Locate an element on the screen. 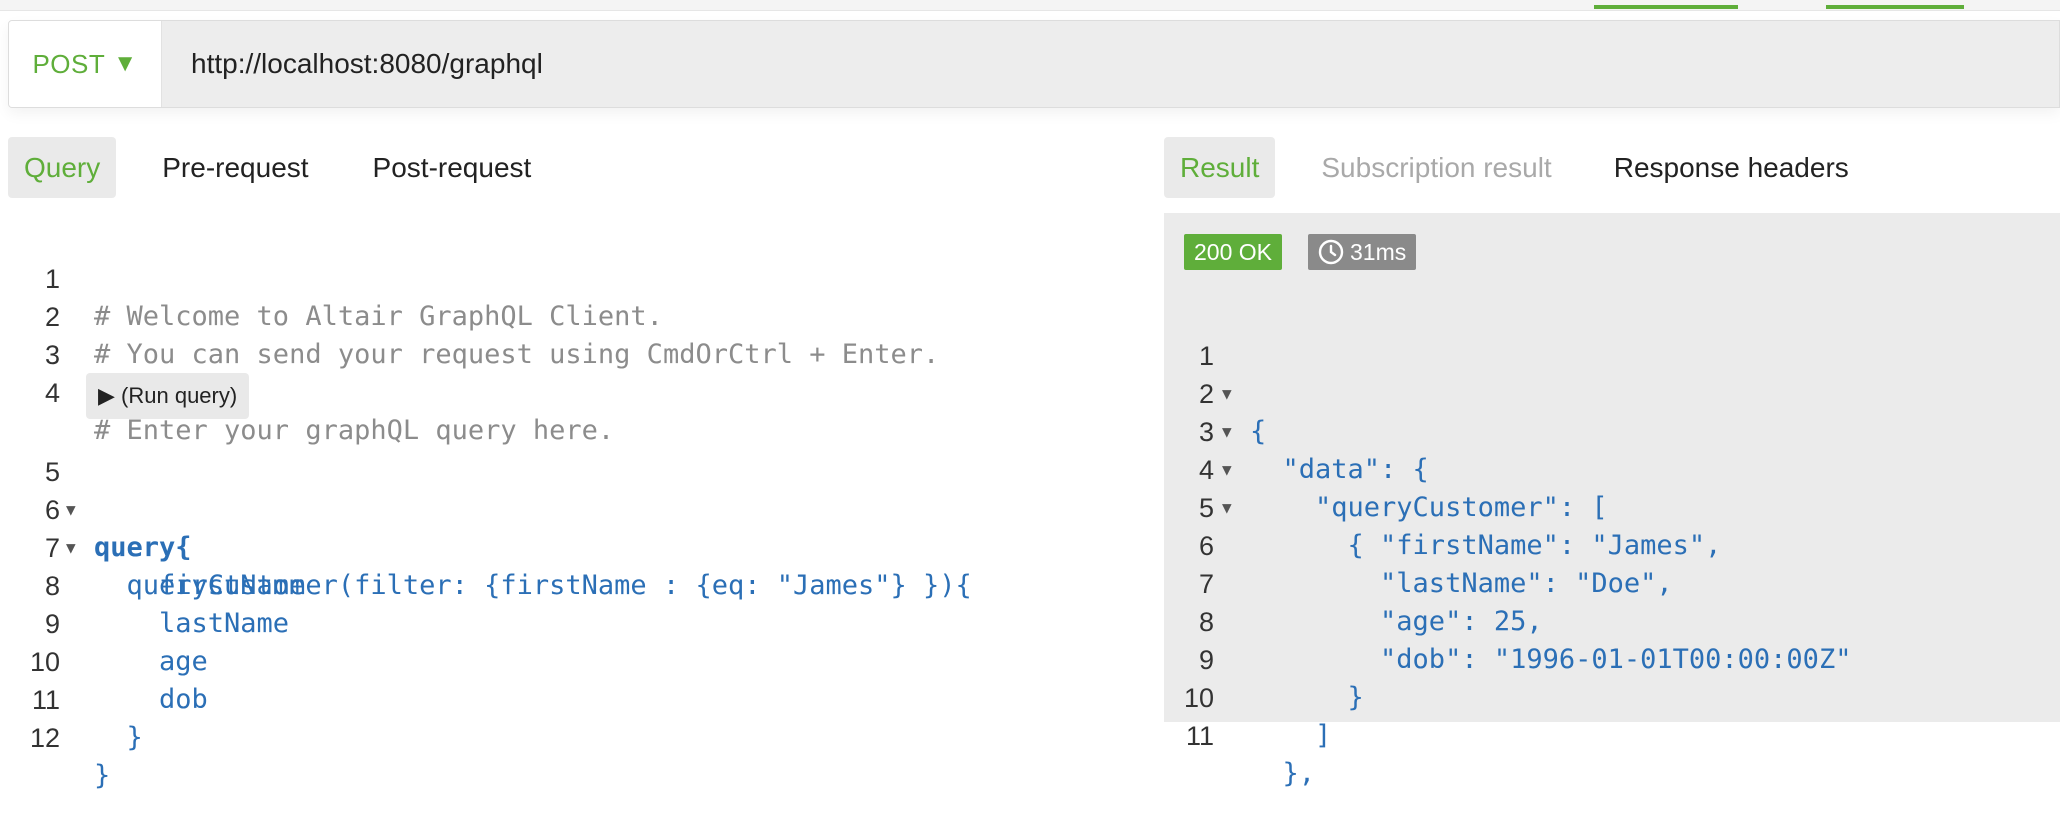  tab-pre-request: Pre-request is located at coordinates (235, 167).